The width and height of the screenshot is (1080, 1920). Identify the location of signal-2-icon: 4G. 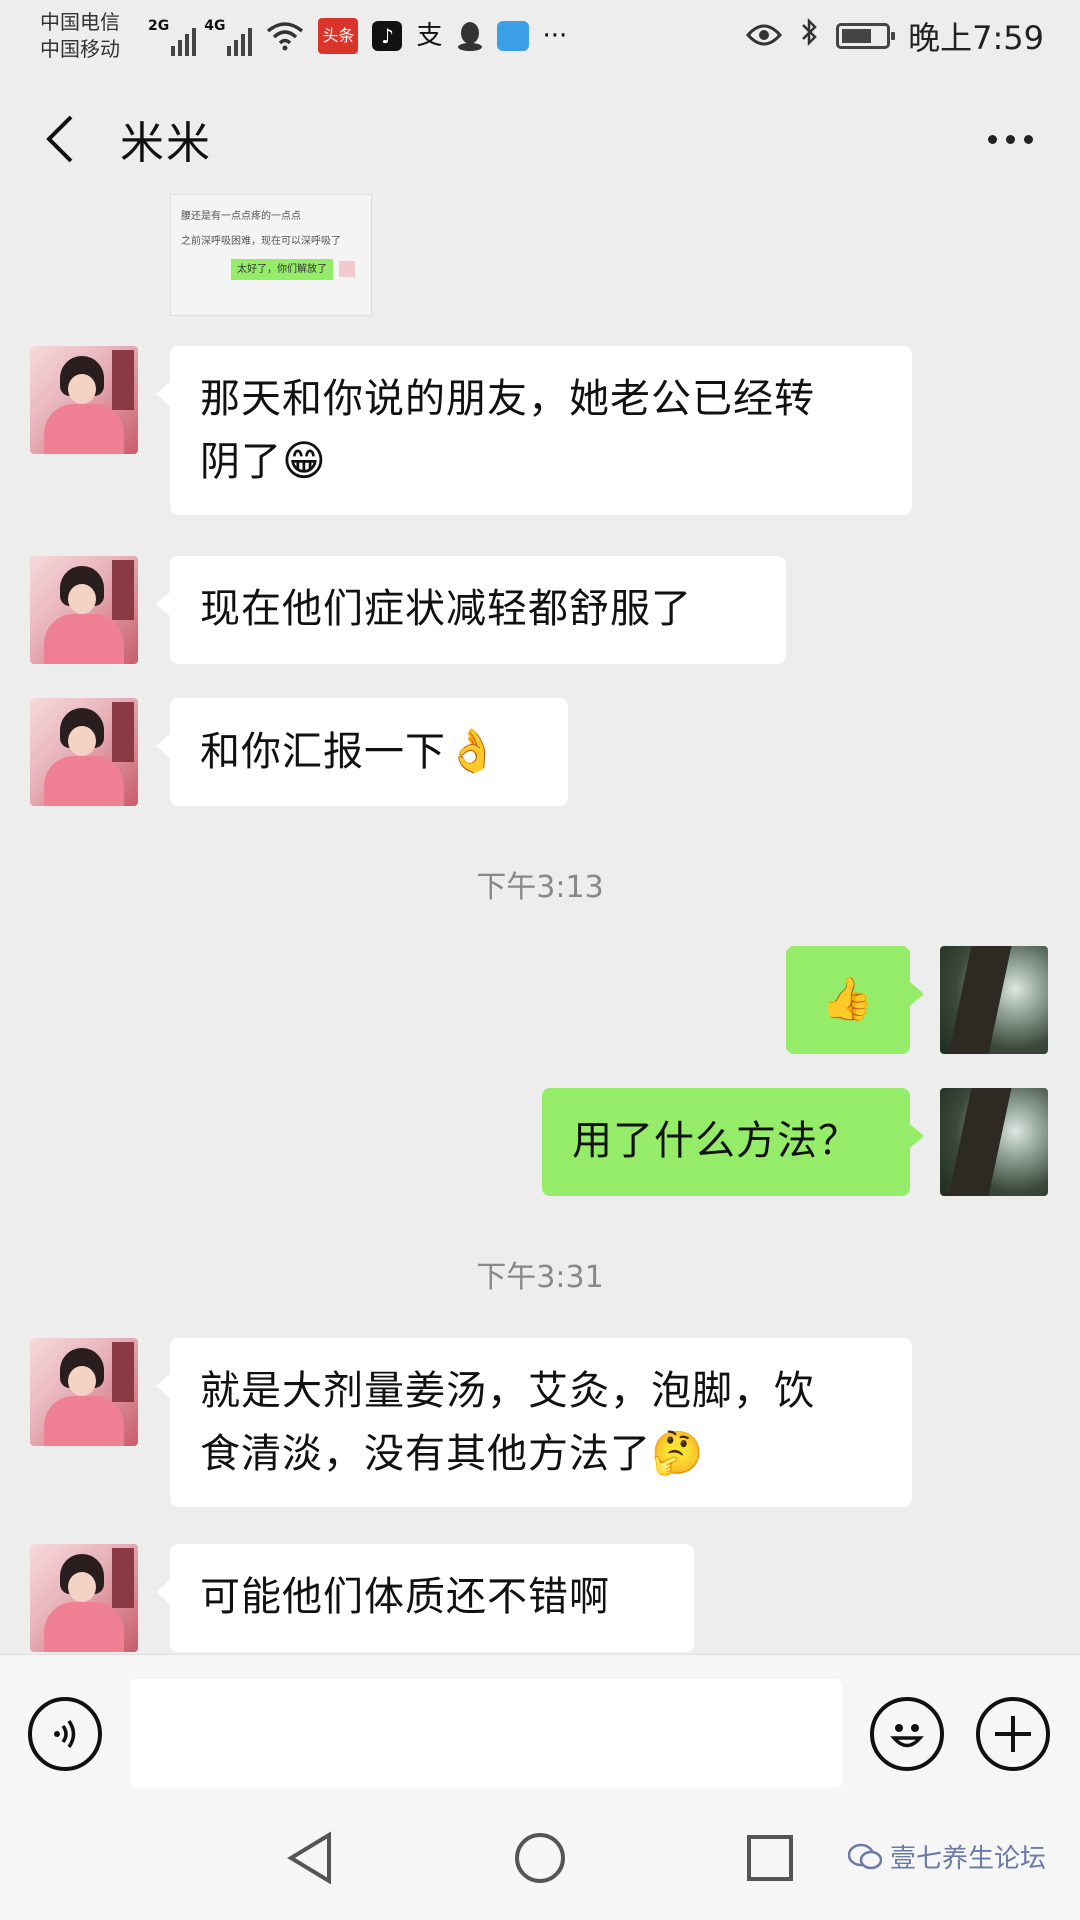
(228, 36).